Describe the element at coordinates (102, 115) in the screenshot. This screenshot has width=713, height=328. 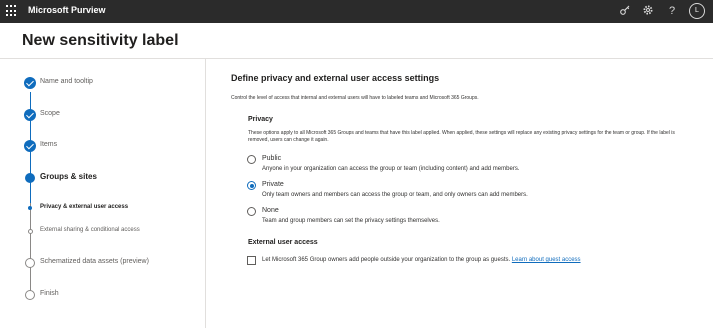
I see `step-scope: Scope` at that location.